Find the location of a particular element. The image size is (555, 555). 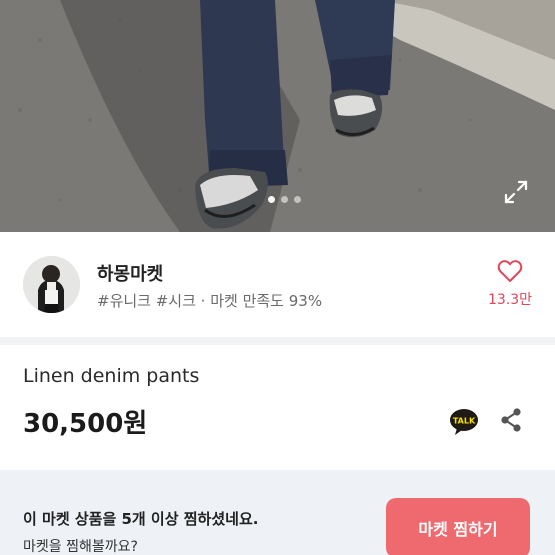

seller-avatar is located at coordinates (51, 284).